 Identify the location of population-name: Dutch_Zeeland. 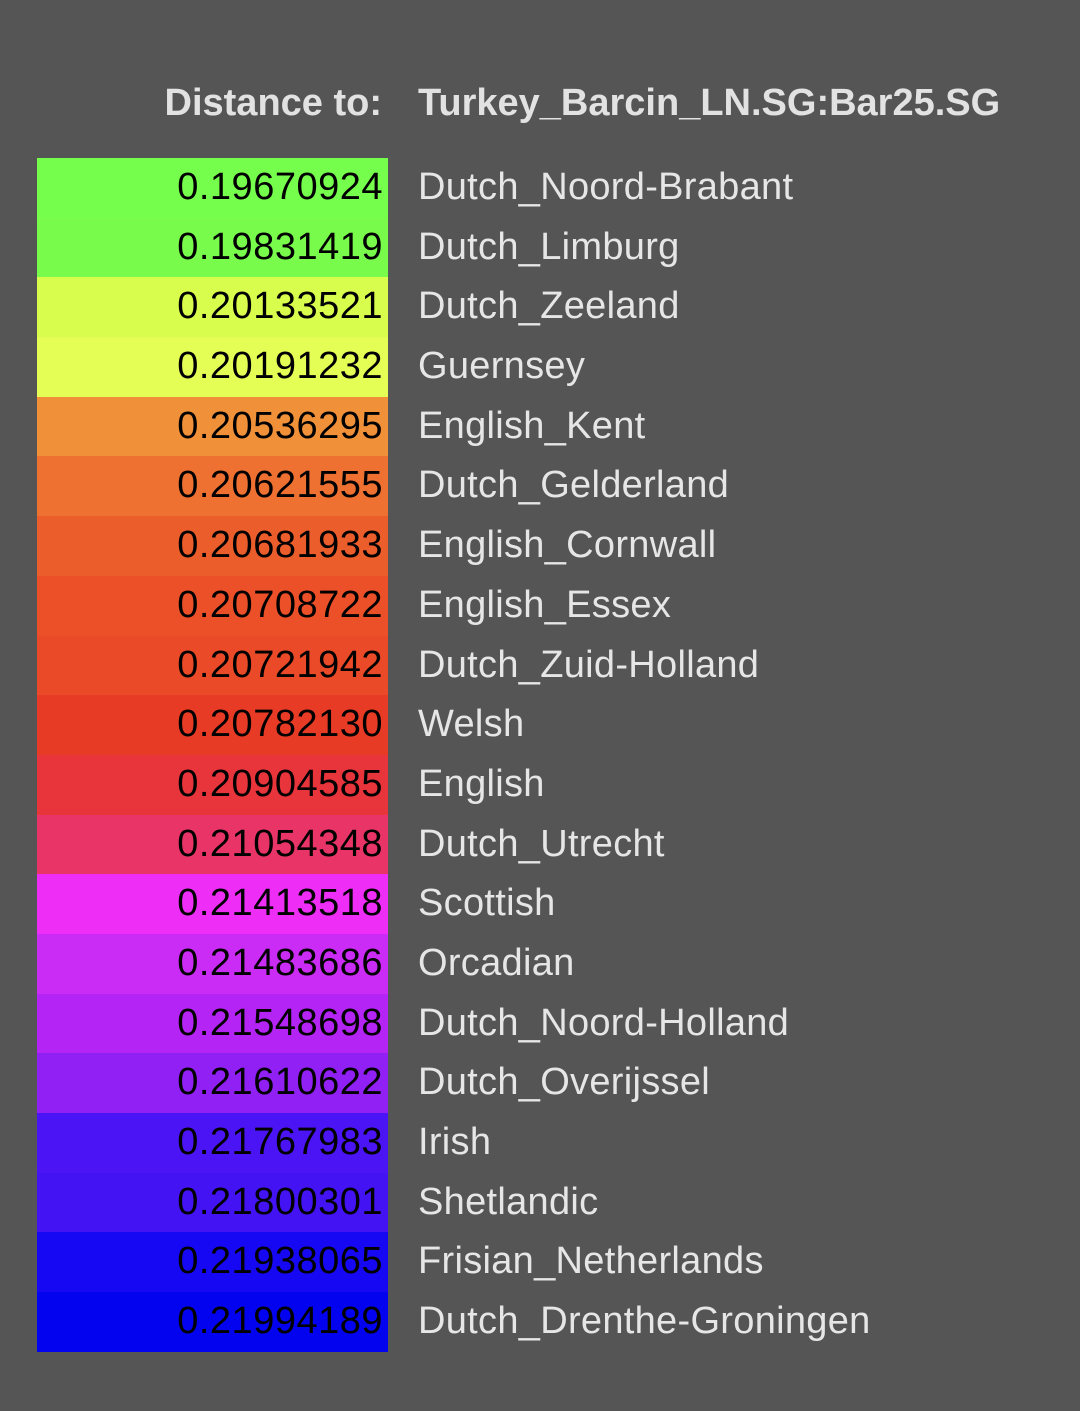
(549, 306).